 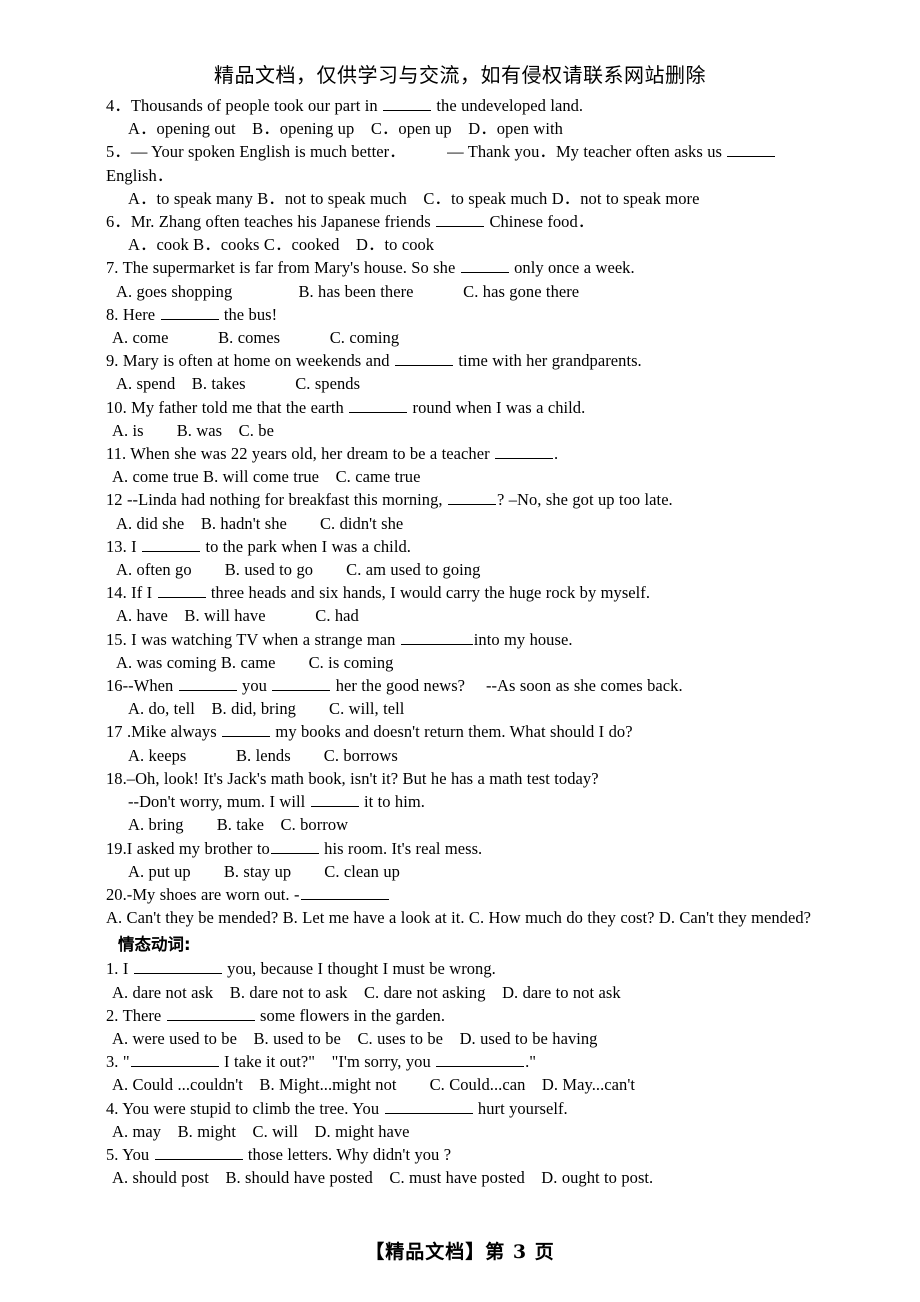 I want to click on question-text: My father told me that the earth, so click(x=240, y=407).